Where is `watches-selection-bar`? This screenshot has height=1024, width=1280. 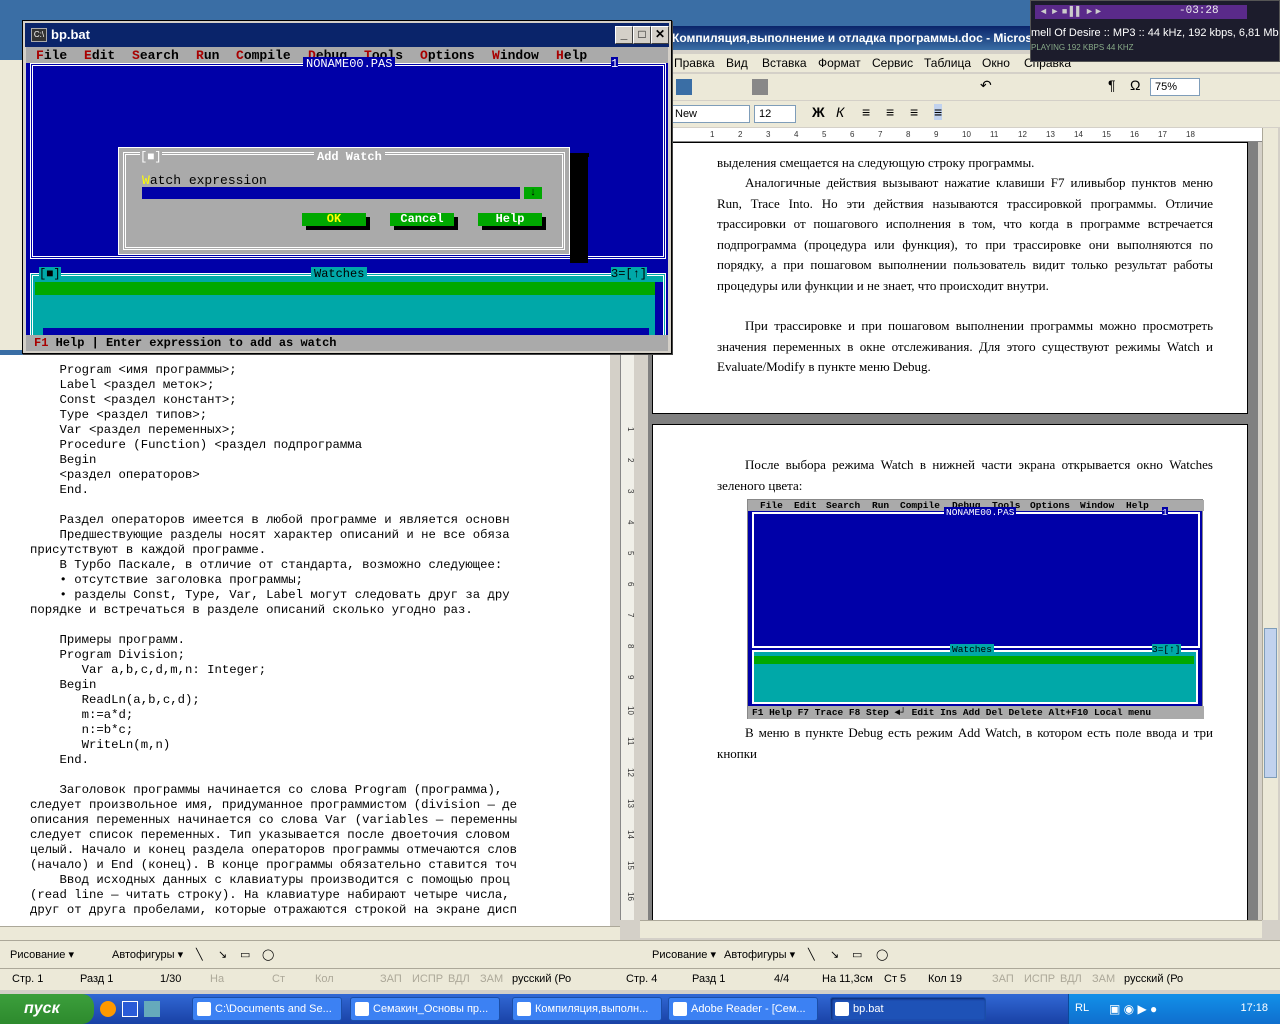 watches-selection-bar is located at coordinates (348, 288).